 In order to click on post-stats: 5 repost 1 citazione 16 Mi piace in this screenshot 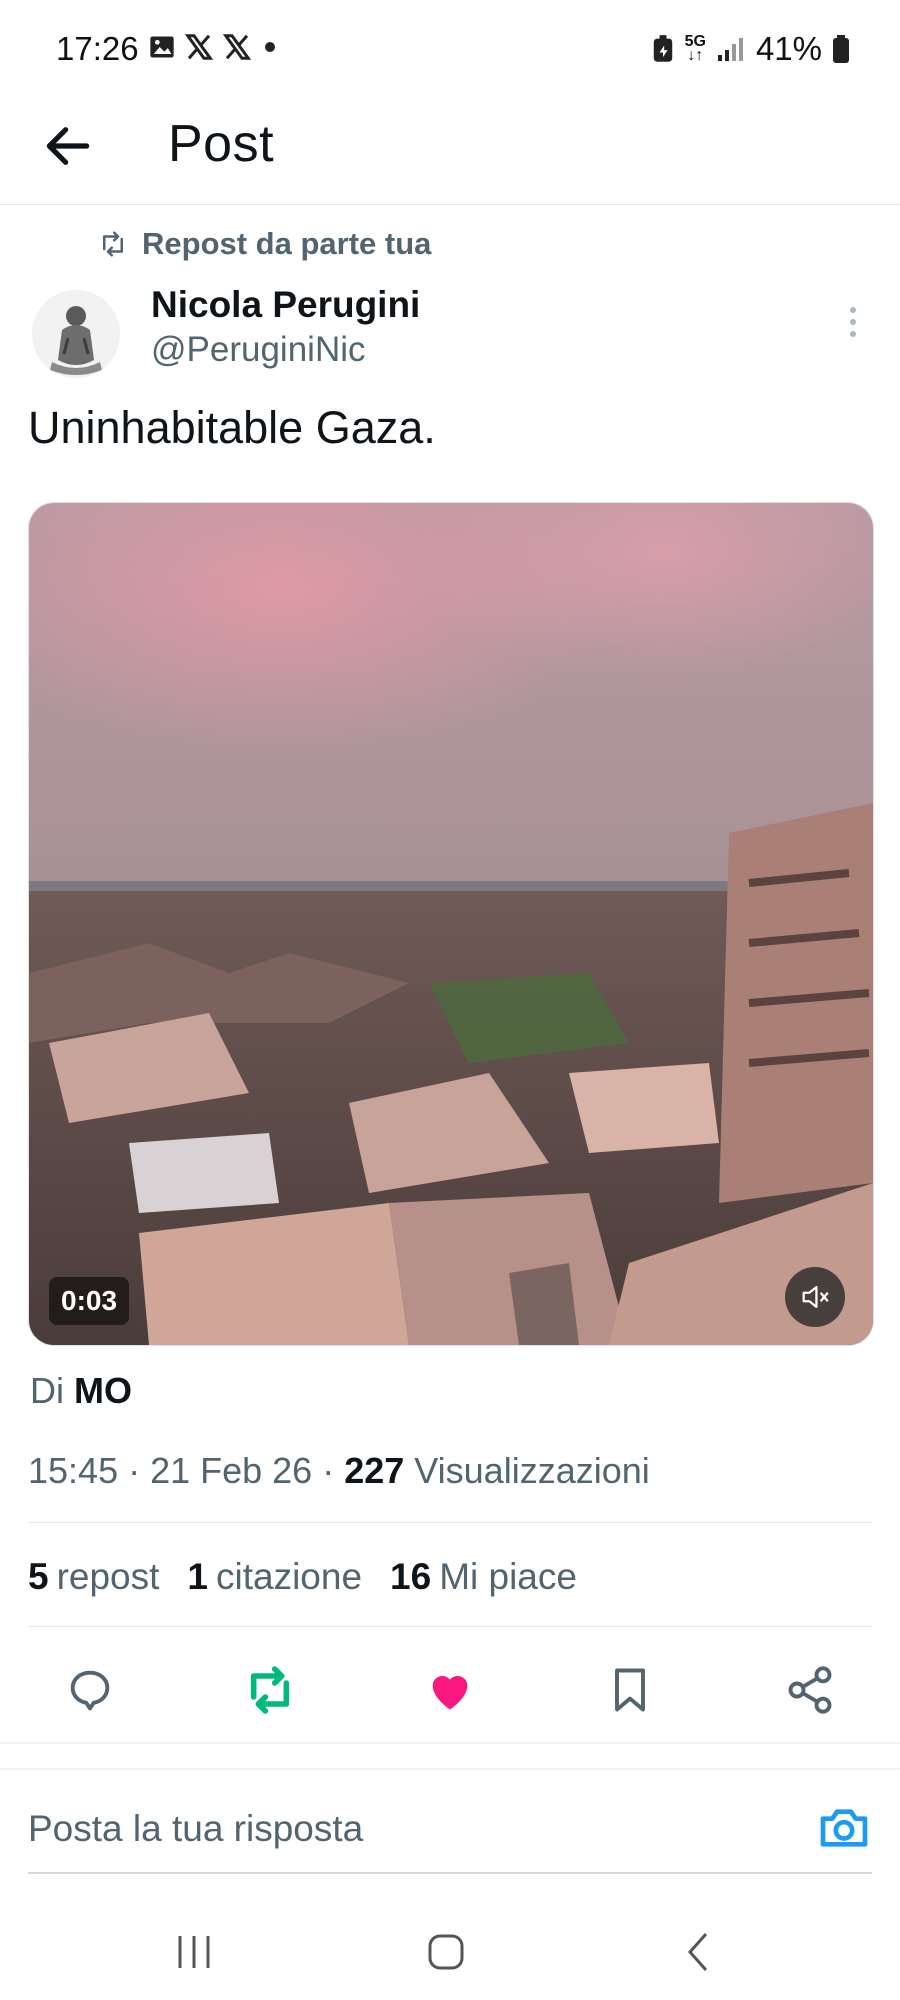, I will do `click(302, 1577)`.